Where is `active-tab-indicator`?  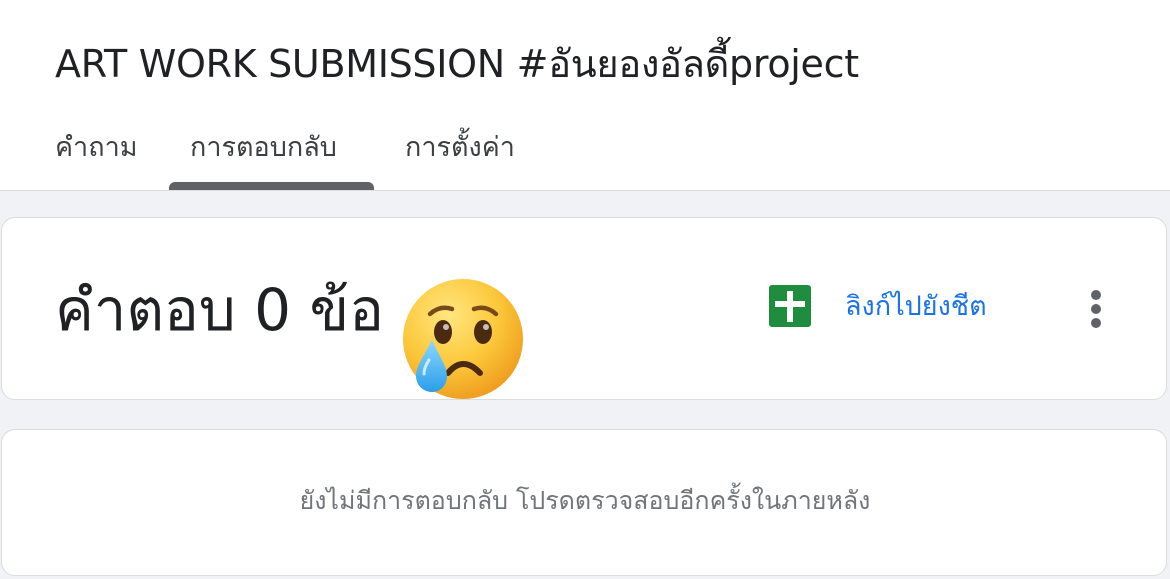 active-tab-indicator is located at coordinates (271, 186).